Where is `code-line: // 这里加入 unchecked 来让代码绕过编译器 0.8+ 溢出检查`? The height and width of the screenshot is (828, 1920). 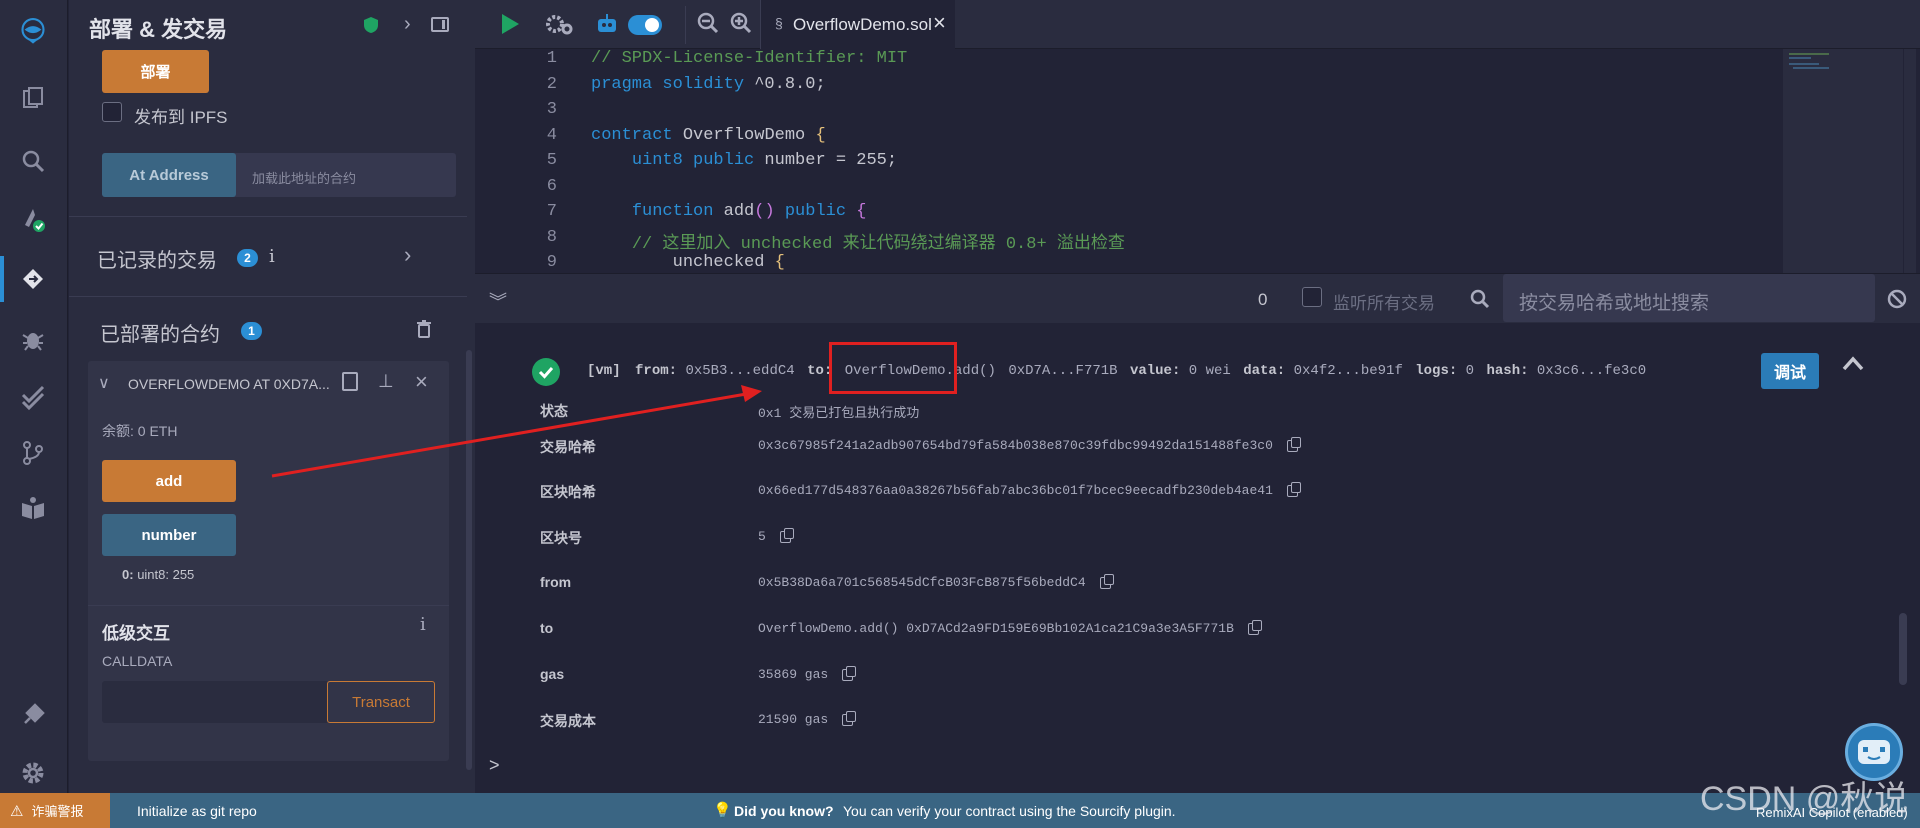
code-line: // 这里加入 unchecked 来让代码绕过编译器 0.8+ 溢出检查 is located at coordinates (878, 244).